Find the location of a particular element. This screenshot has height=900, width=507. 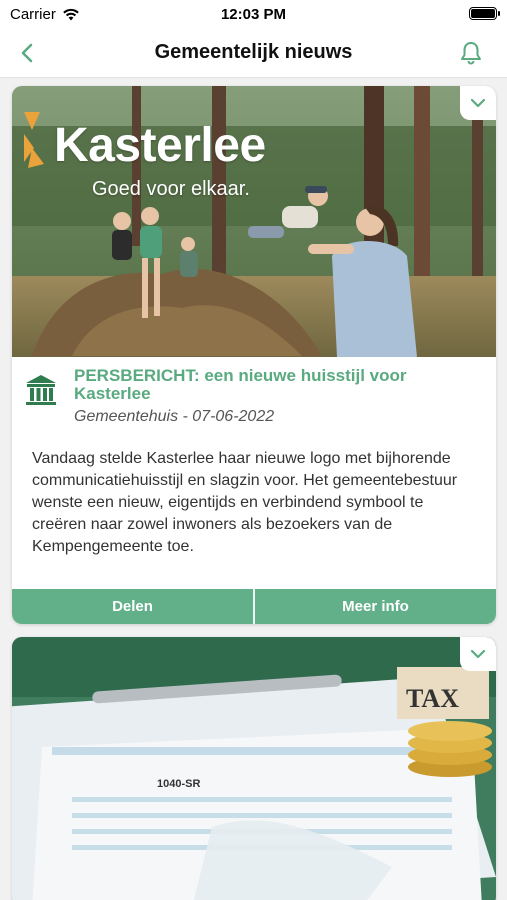

navigation-bar: Gemeentelijk nieuws is located at coordinates (253, 53).